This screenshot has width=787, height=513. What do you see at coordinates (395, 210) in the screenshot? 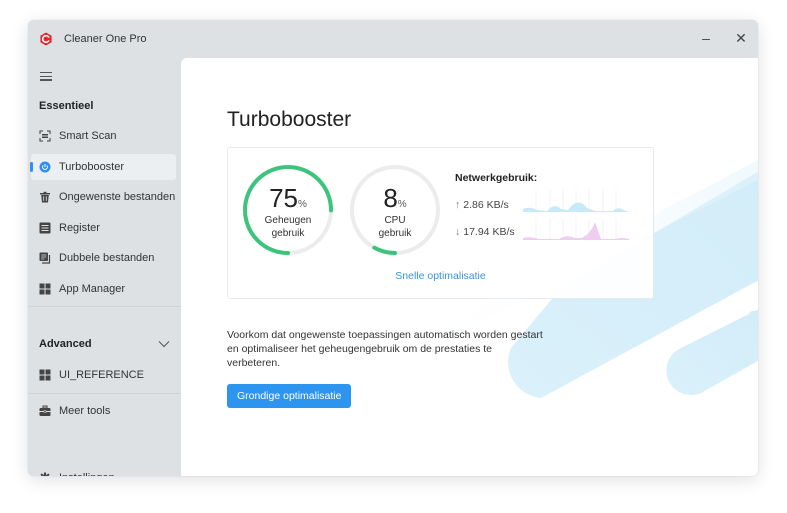
I see `cpu-gauge: 8% CPU gebruik` at bounding box center [395, 210].